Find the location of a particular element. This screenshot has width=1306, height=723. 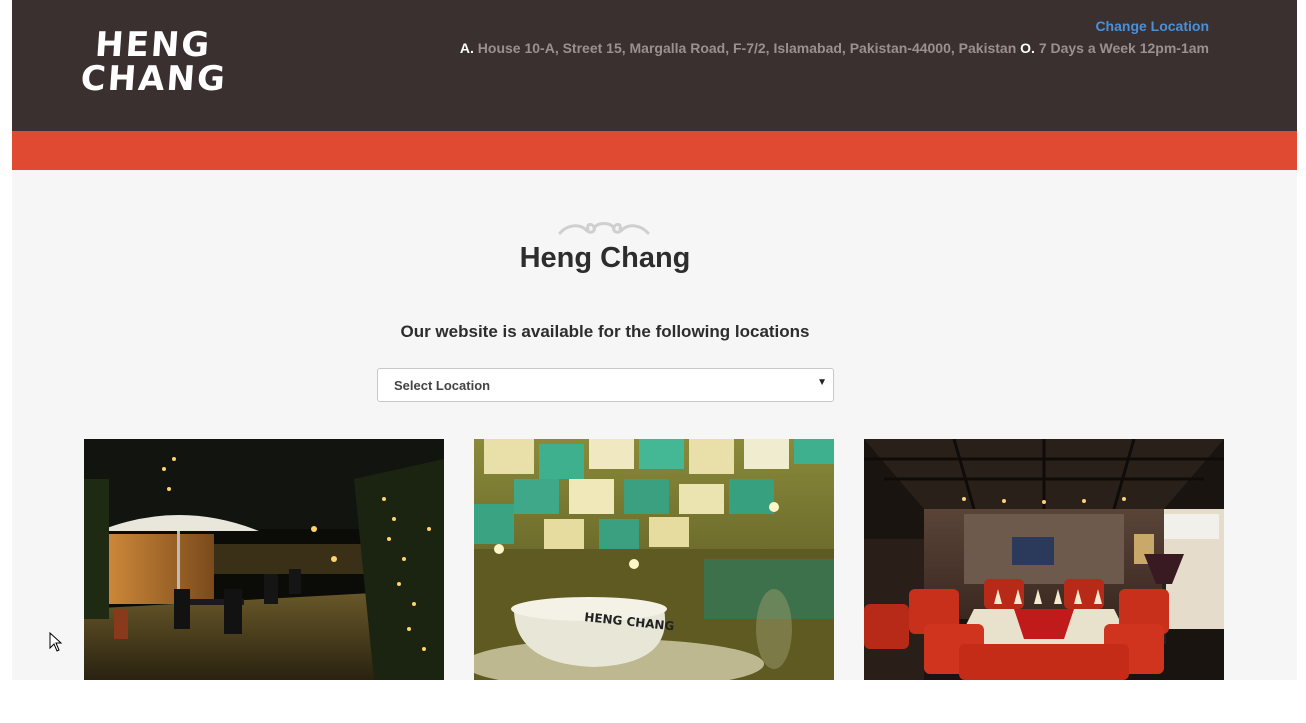

page-title: Heng Chang is located at coordinates (605, 258).